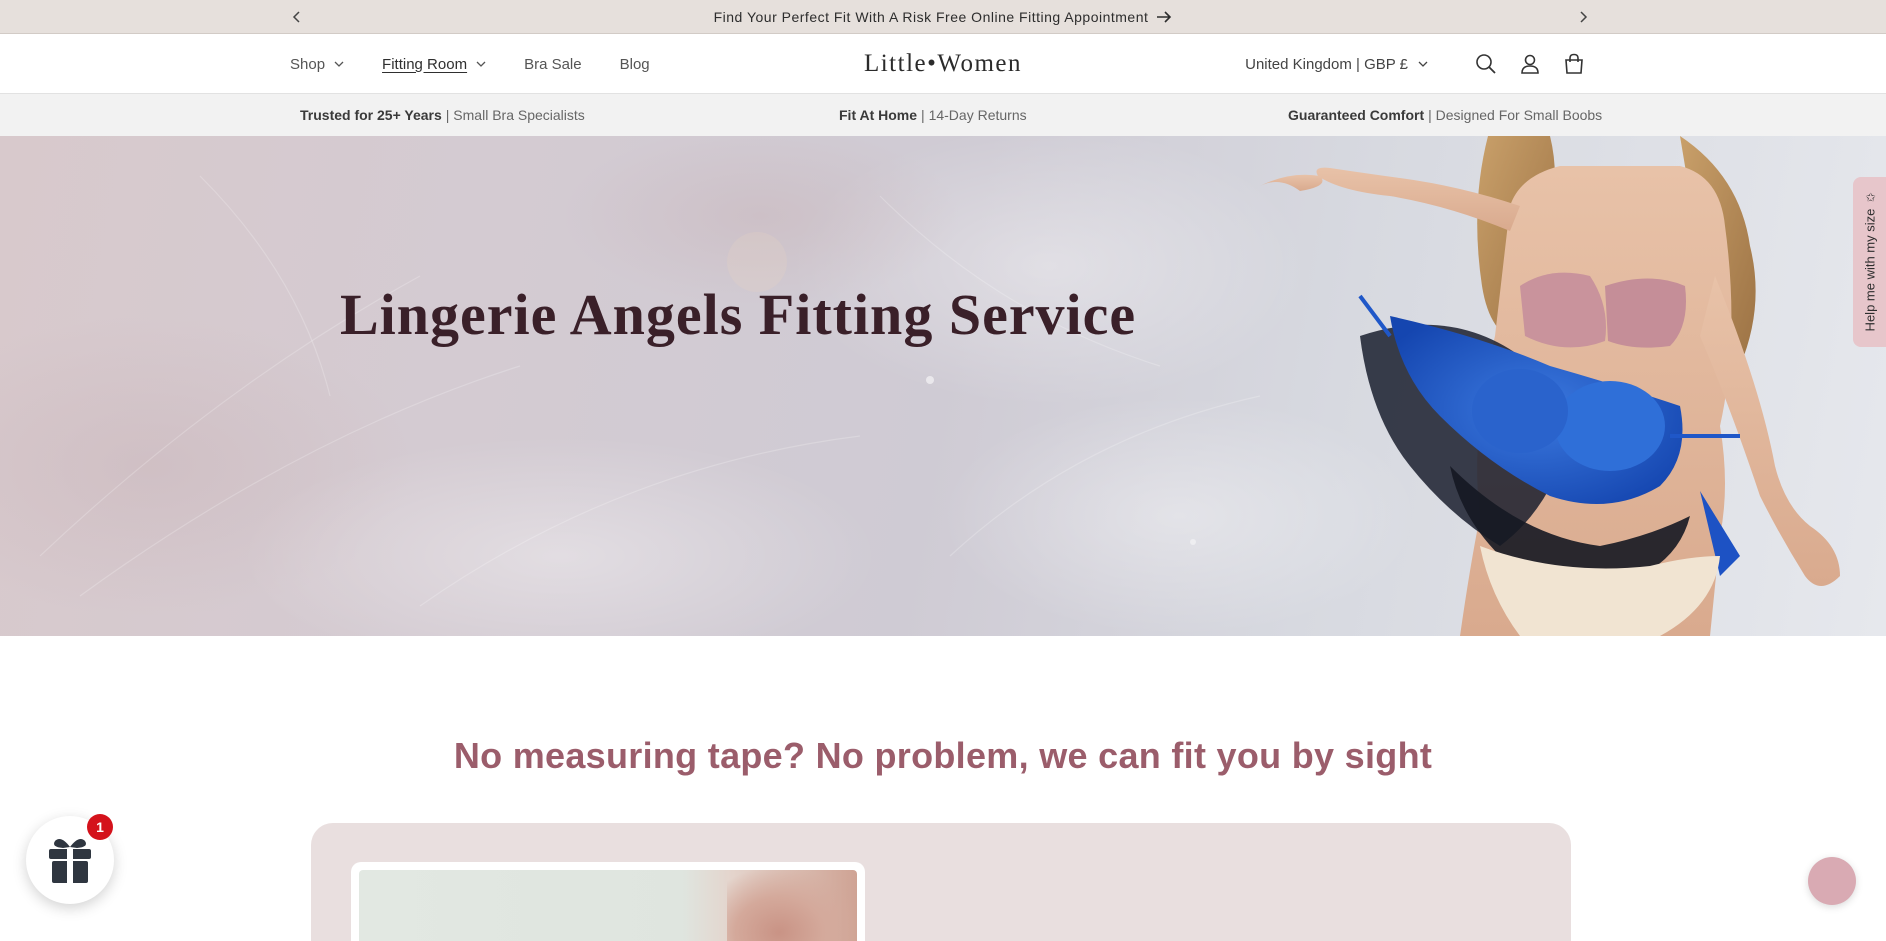 Image resolution: width=1886 pixels, height=941 pixels. What do you see at coordinates (70, 861) in the screenshot?
I see `gift-icon` at bounding box center [70, 861].